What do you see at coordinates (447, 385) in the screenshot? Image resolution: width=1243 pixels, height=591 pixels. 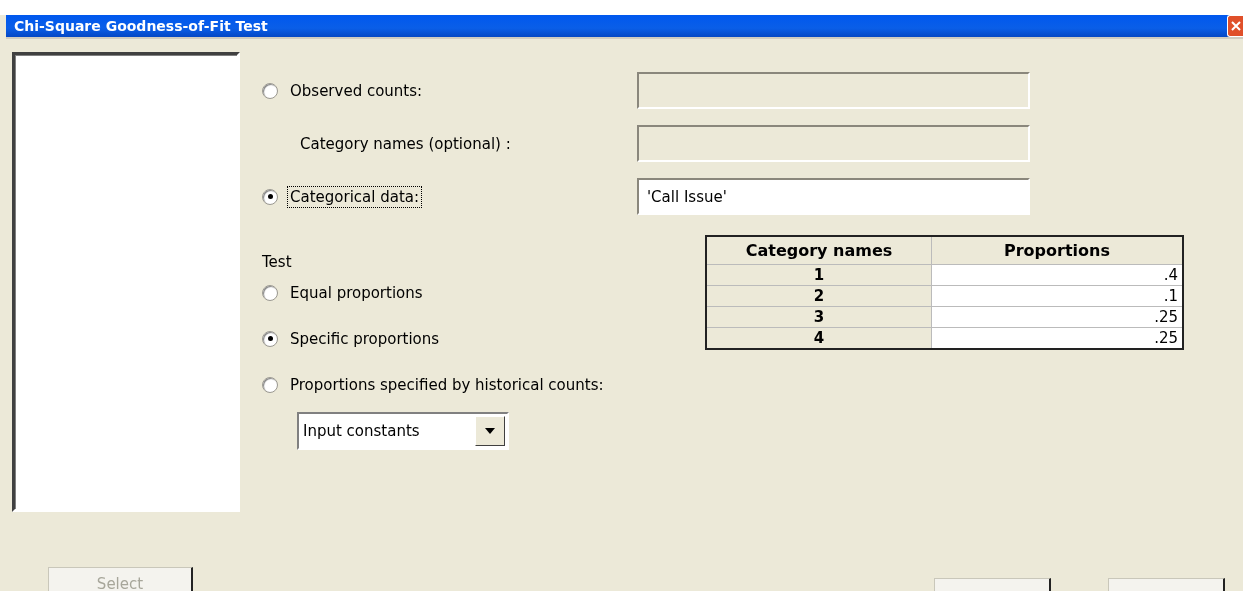 I see `option-label: Proportions specified by historical counts:` at bounding box center [447, 385].